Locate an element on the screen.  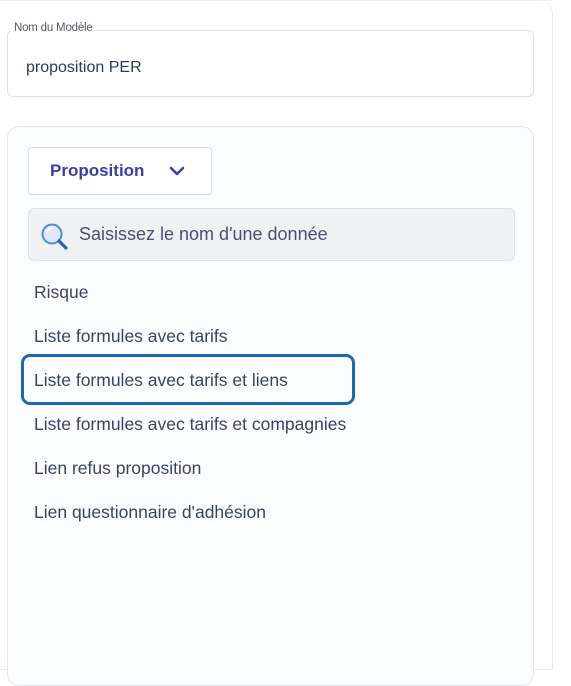
model-name-value: proposition PER is located at coordinates (84, 68).